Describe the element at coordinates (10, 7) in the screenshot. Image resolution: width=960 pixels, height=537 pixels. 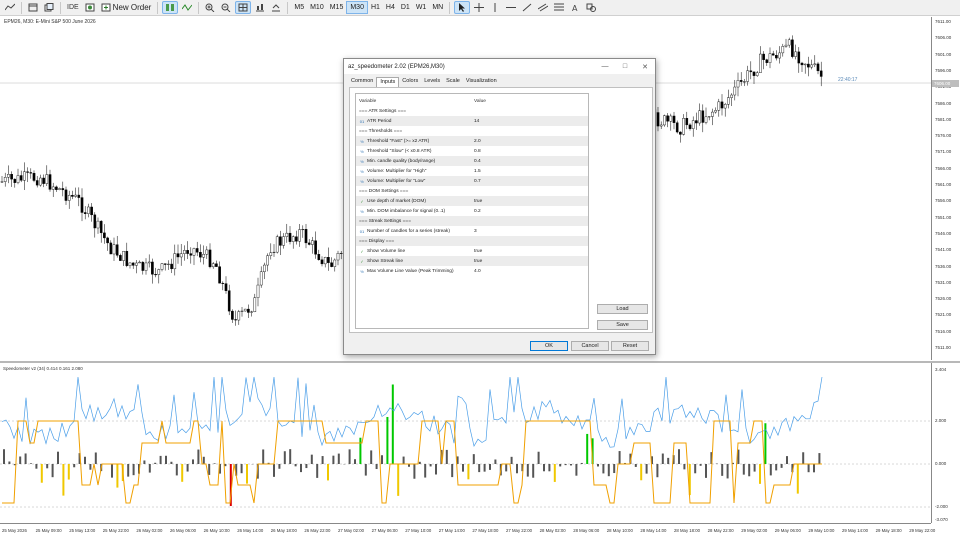
I see `chart-type-icon` at that location.